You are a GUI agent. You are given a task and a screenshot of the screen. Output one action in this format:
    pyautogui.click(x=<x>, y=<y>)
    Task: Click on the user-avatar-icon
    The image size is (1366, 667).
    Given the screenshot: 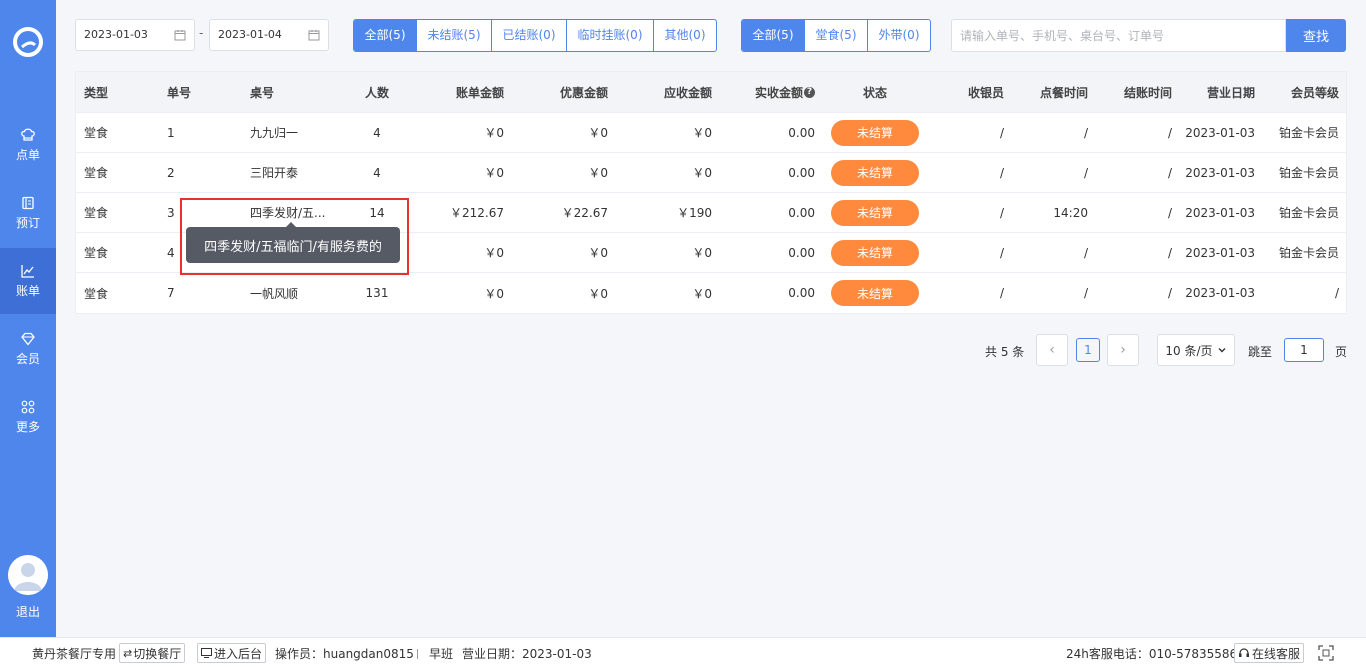 What is the action you would take?
    pyautogui.click(x=28, y=575)
    